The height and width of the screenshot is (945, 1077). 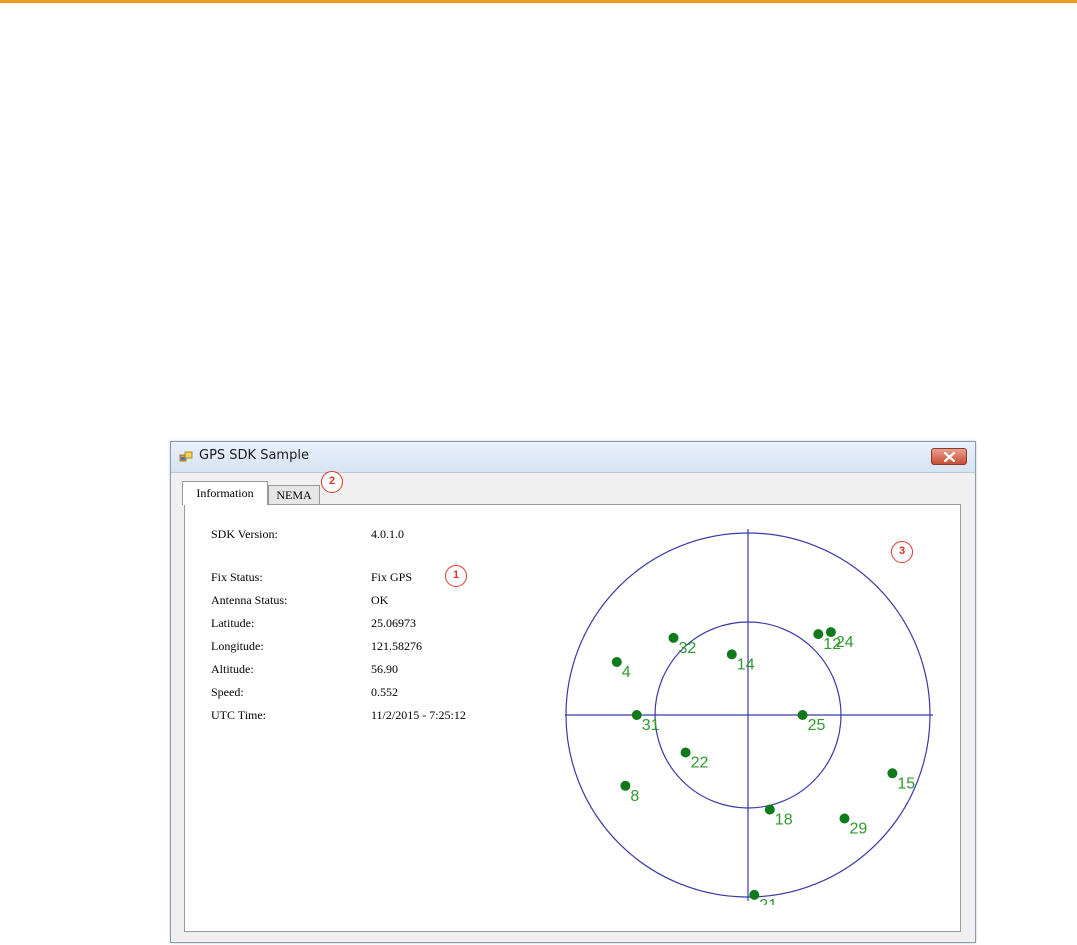 I want to click on title-bar: GPS SDK Sample, so click(x=573, y=457).